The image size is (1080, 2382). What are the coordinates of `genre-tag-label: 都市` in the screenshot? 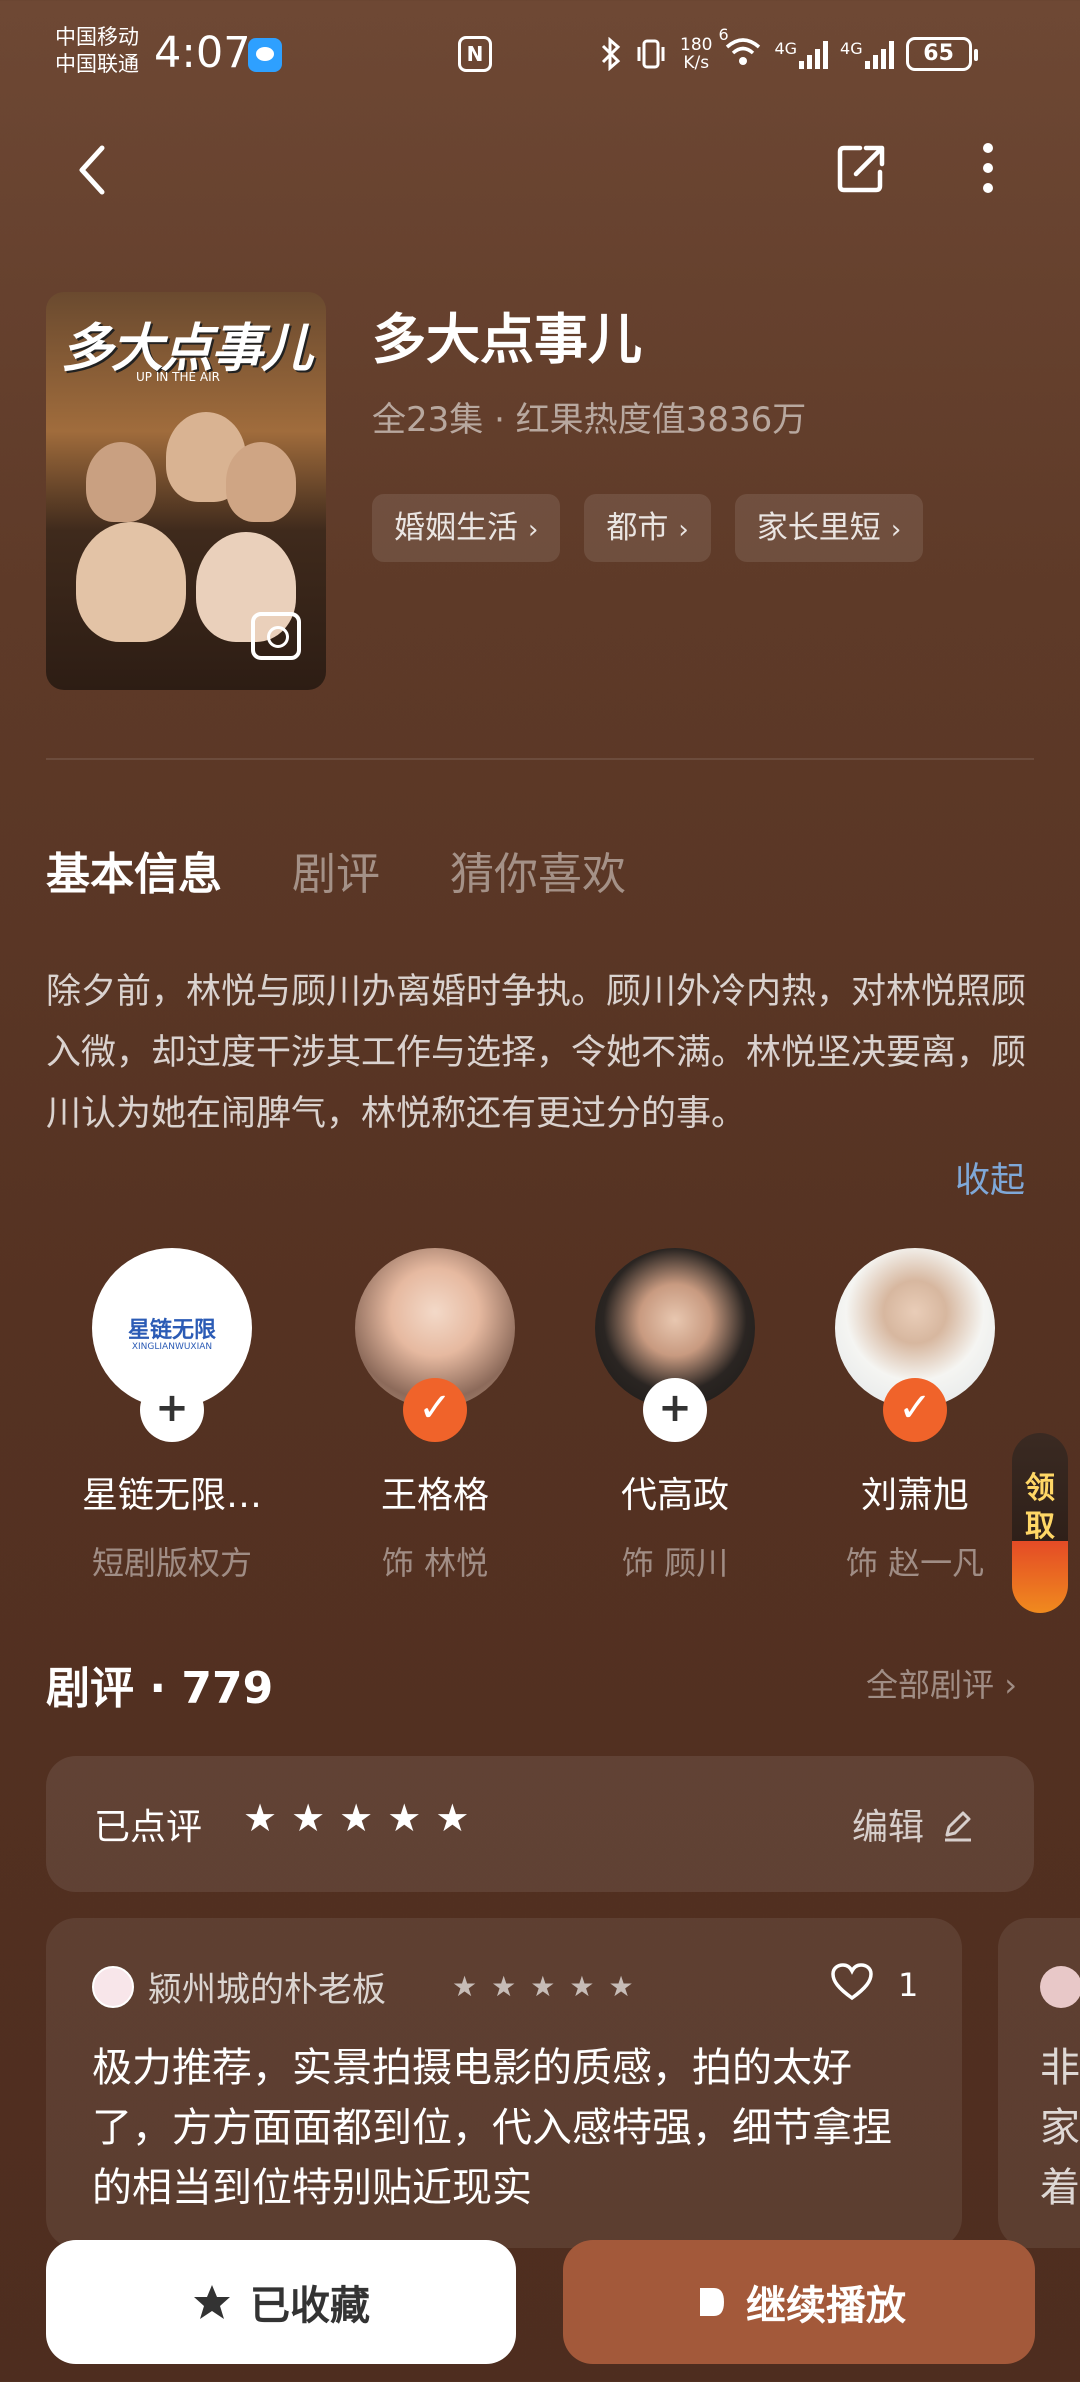 It's located at (637, 528).